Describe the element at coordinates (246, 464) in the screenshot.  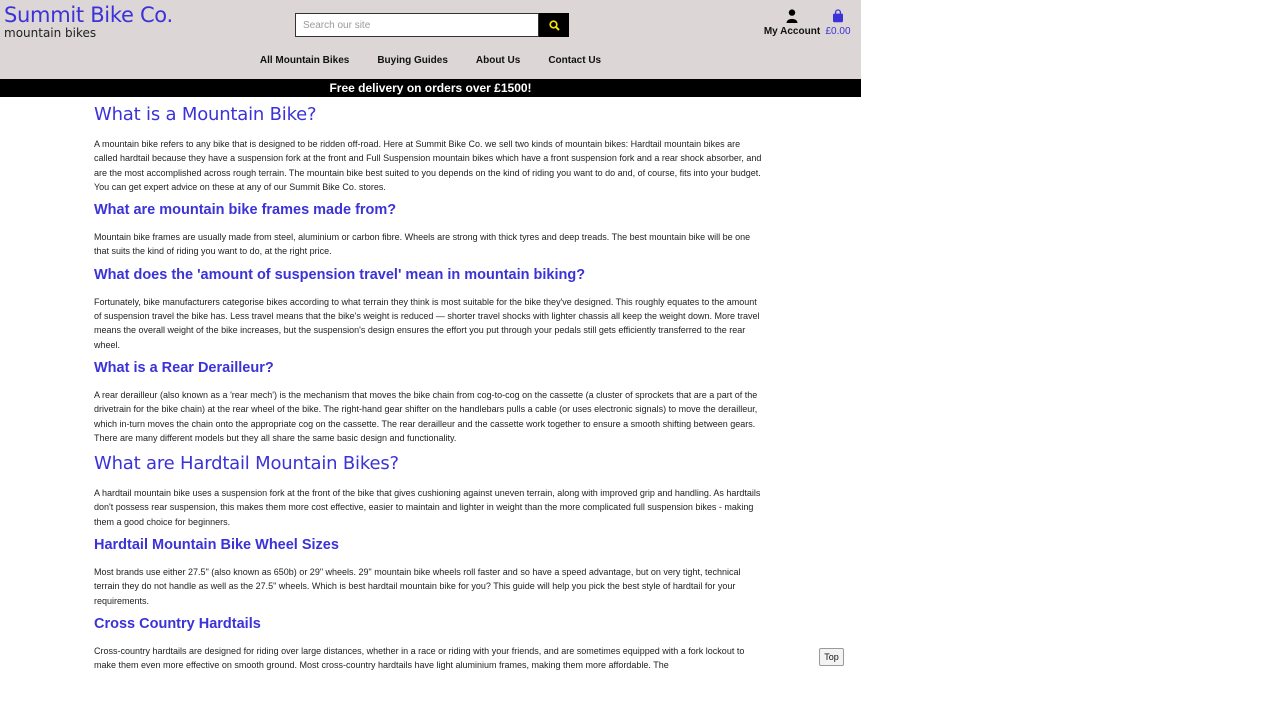
I see `section-heading: What are Hardtail Mountain Bikes?` at that location.